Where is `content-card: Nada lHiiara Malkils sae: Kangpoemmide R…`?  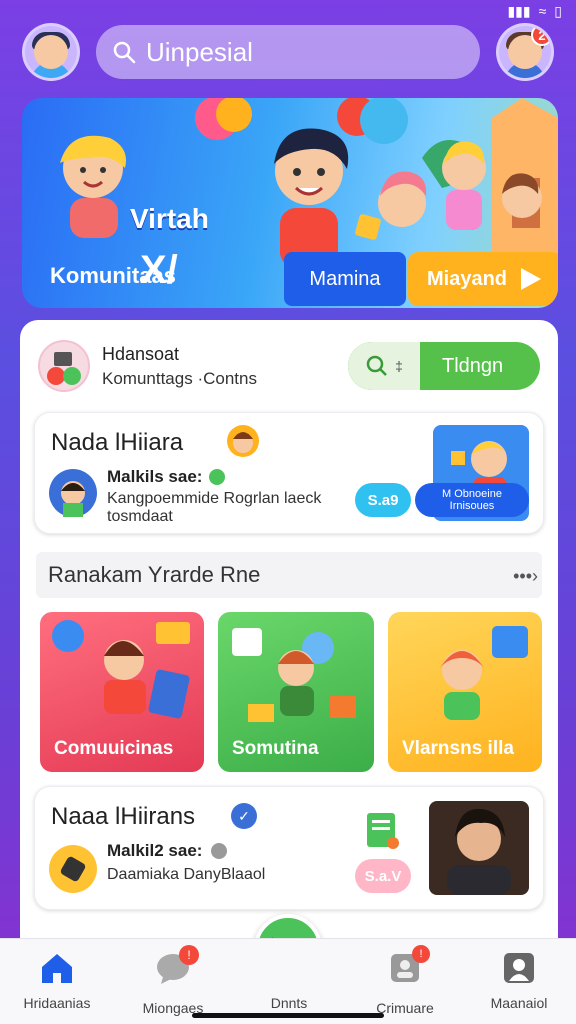 content-card: Nada lHiiara Malkils sae: Kangpoemmide R… is located at coordinates (289, 473).